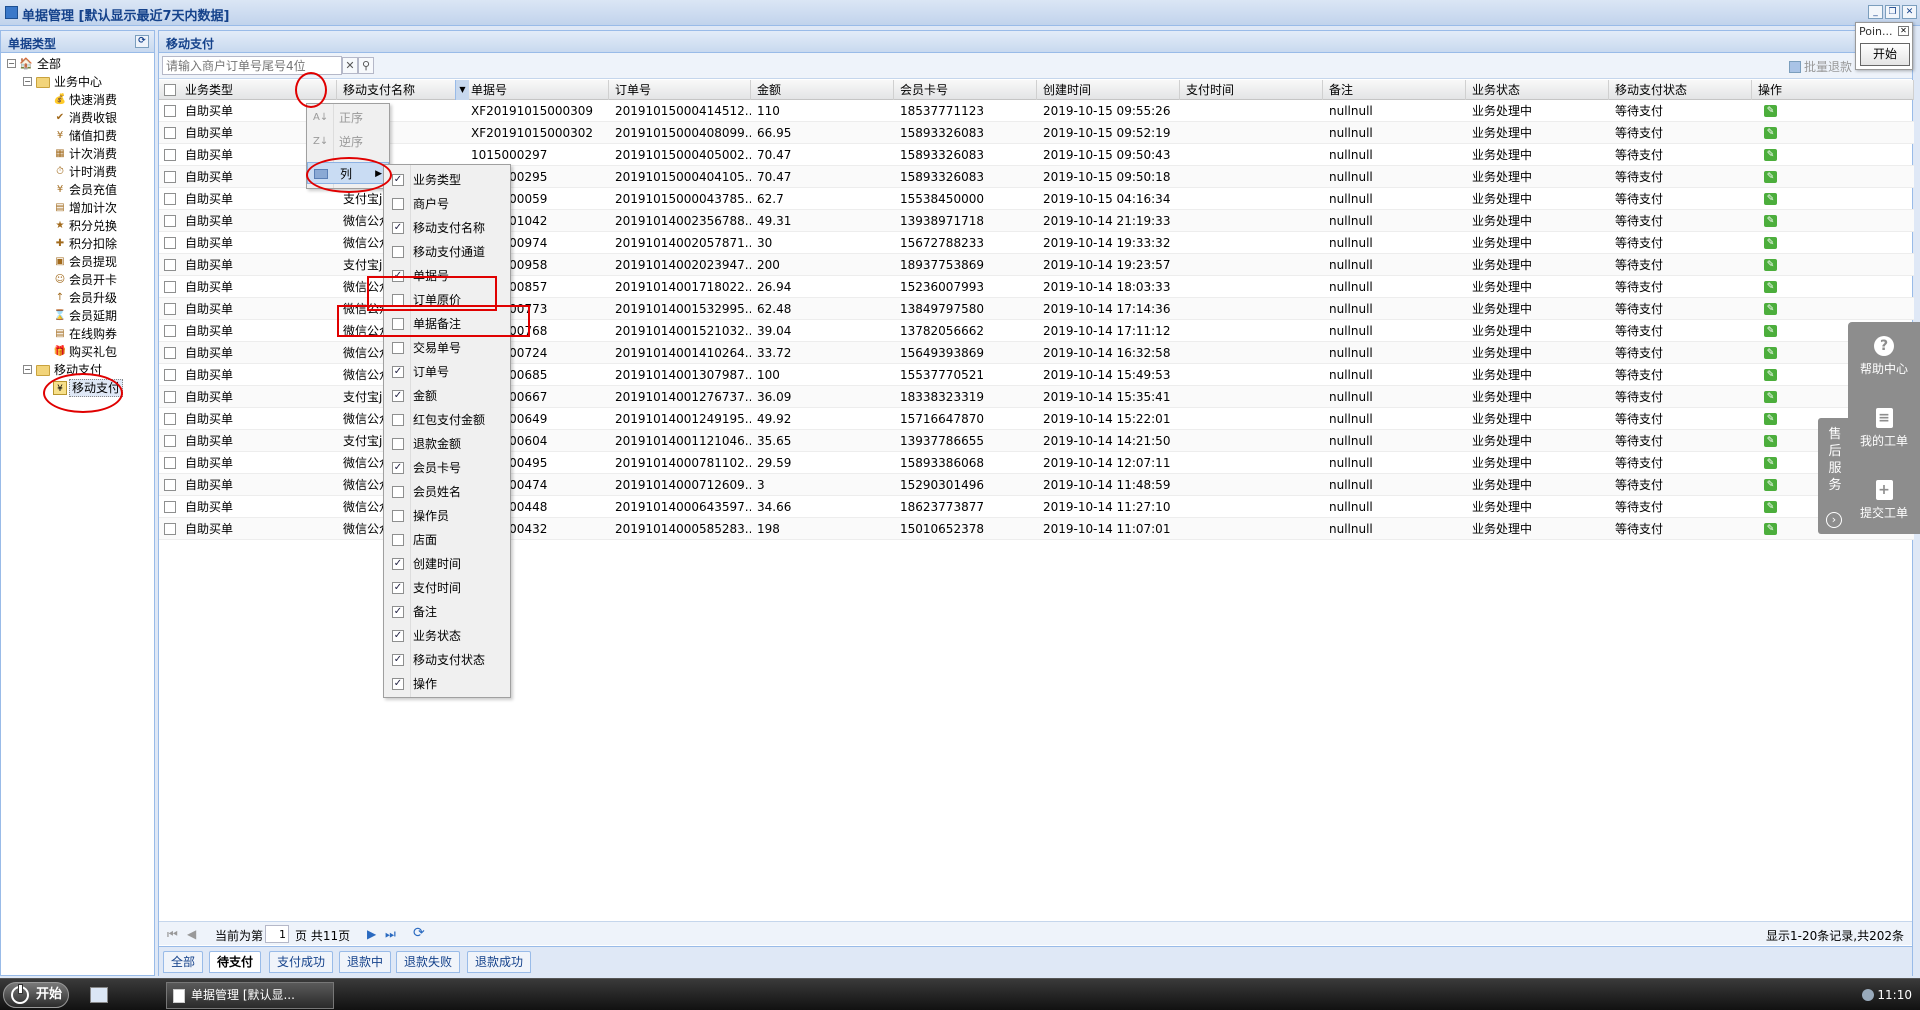 Image resolution: width=1920 pixels, height=1010 pixels. Describe the element at coordinates (77, 172) in the screenshot. I see `tree-node-item: ⏱ 计时消费` at that location.